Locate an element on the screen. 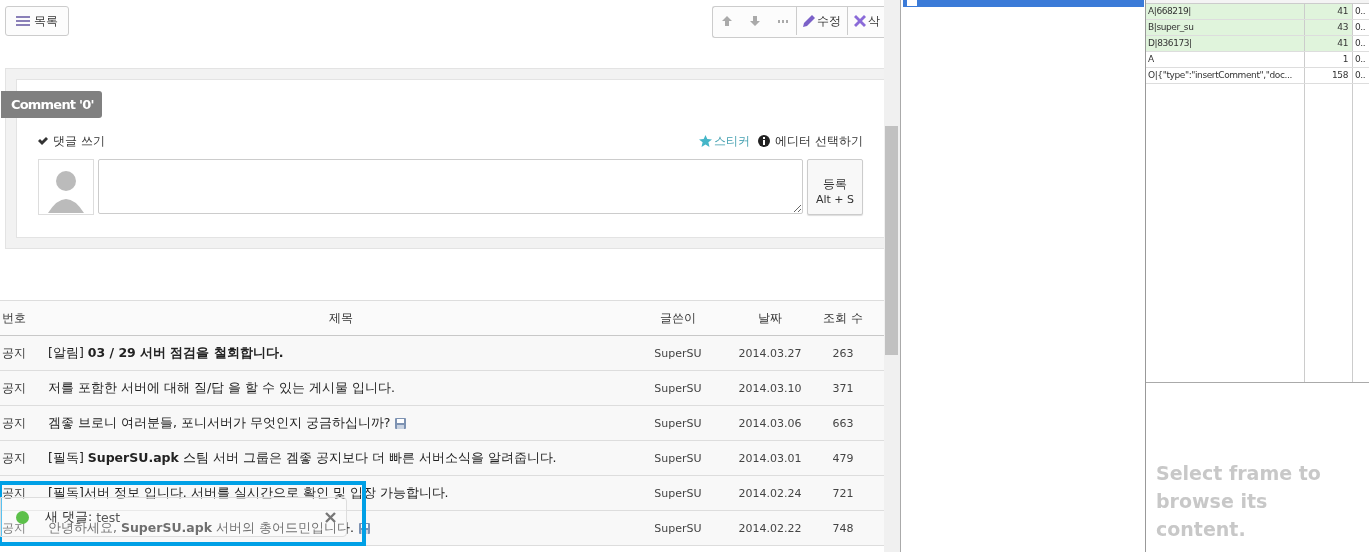 The height and width of the screenshot is (552, 1370). submit-button: 등록 Alt + S is located at coordinates (835, 187).